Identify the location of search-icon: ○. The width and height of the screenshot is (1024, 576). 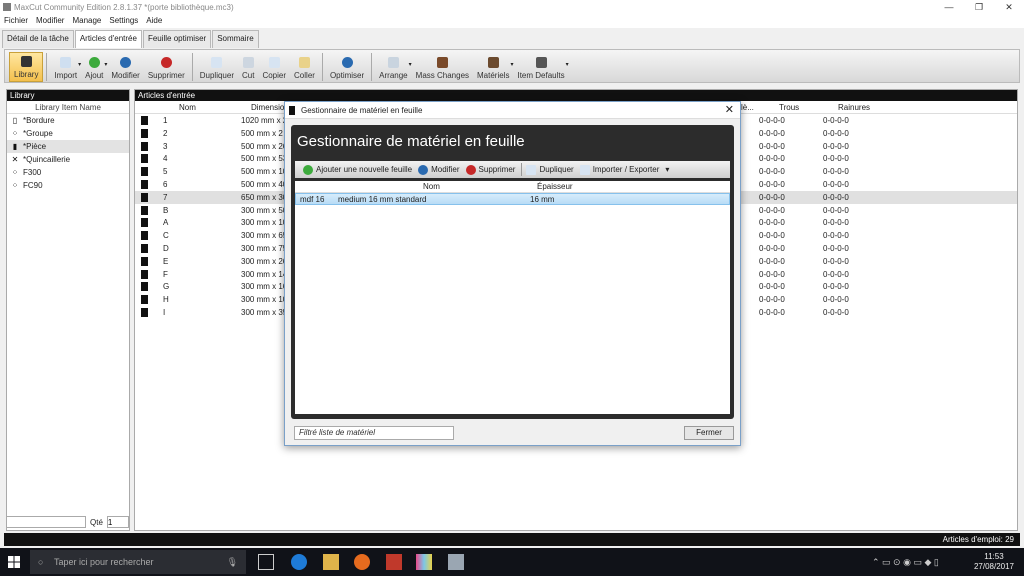
(41, 562).